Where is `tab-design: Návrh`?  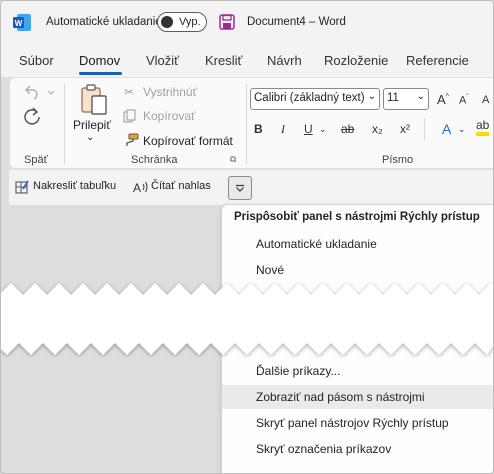 tab-design: Návrh is located at coordinates (284, 60).